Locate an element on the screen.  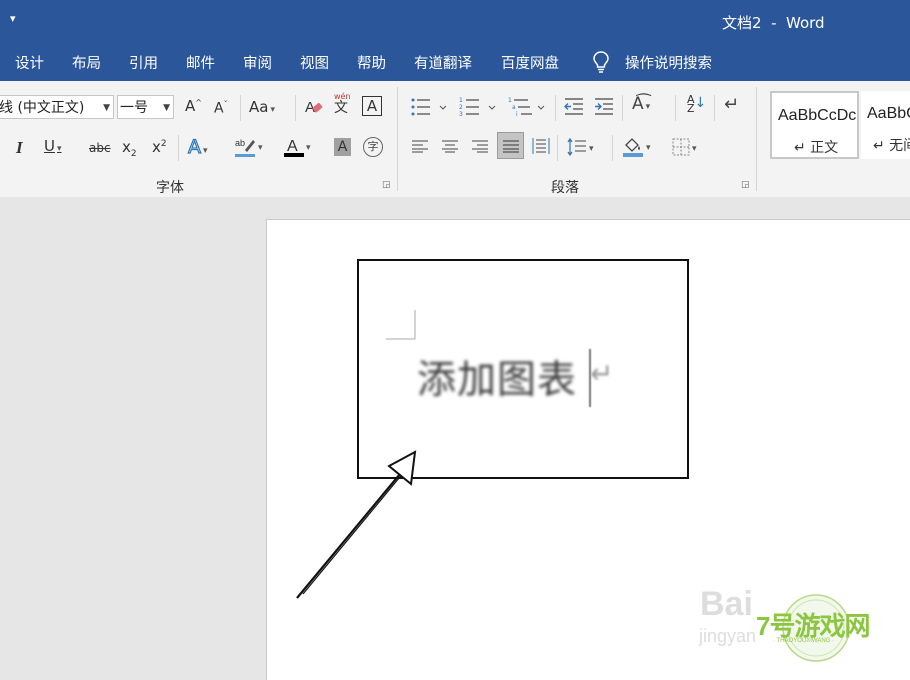
phonetic-guide-icon: wén 文 is located at coordinates (342, 104).